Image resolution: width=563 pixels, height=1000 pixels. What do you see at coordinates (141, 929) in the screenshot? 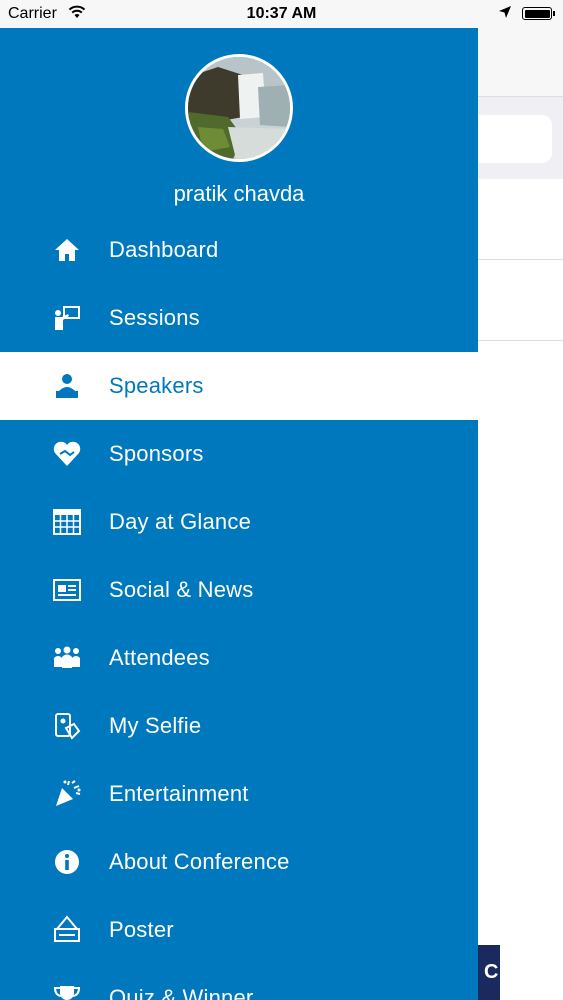
I see `menu-item-label: Poster` at bounding box center [141, 929].